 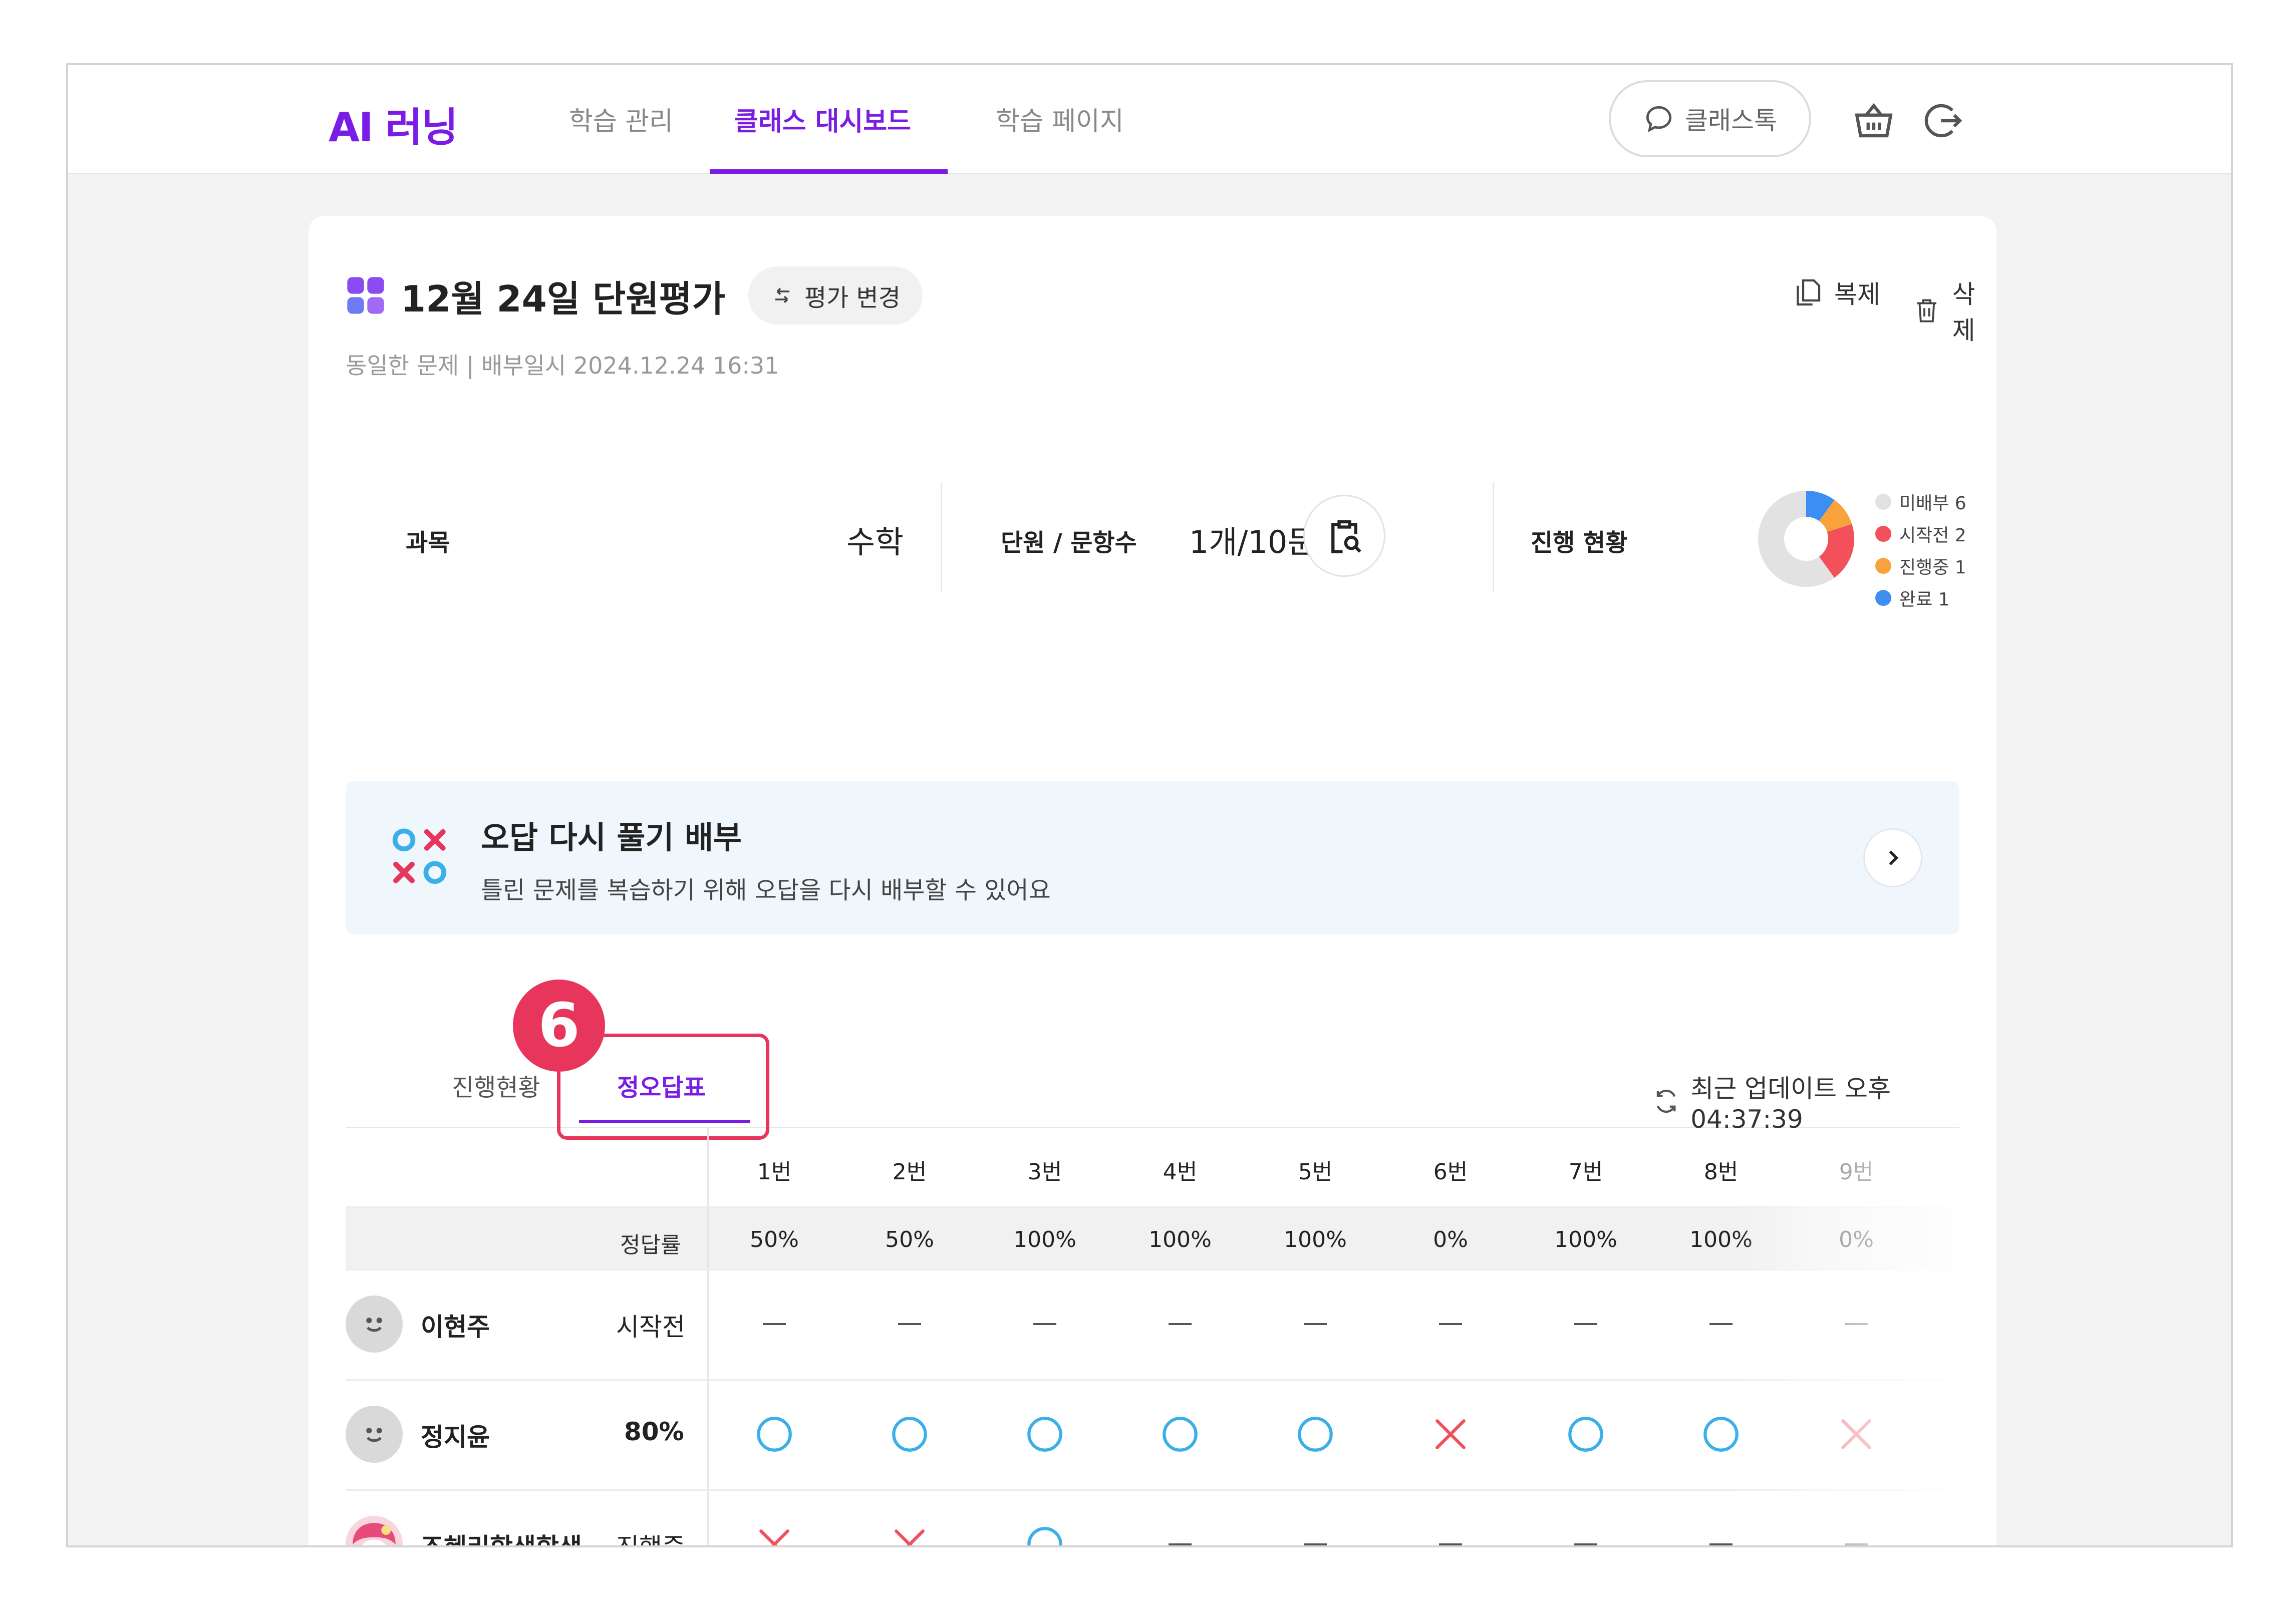 What do you see at coordinates (650, 1540) in the screenshot?
I see `student-status: 진행중` at bounding box center [650, 1540].